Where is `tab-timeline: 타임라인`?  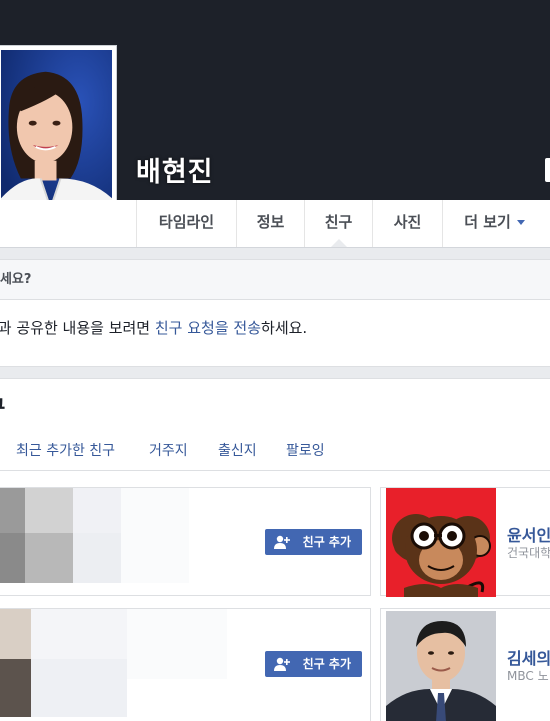
tab-timeline: 타임라인 is located at coordinates (186, 223).